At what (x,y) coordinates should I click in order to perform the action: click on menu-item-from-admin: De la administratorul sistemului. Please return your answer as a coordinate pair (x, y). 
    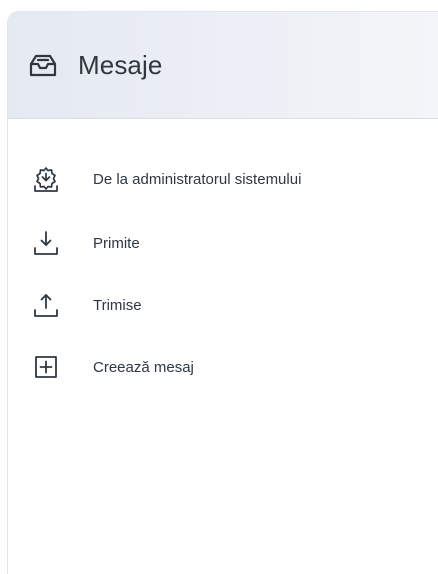
    Looking at the image, I should click on (166, 179).